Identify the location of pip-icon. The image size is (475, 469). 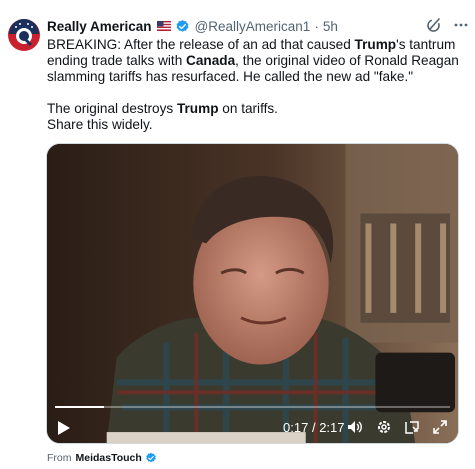
(412, 427).